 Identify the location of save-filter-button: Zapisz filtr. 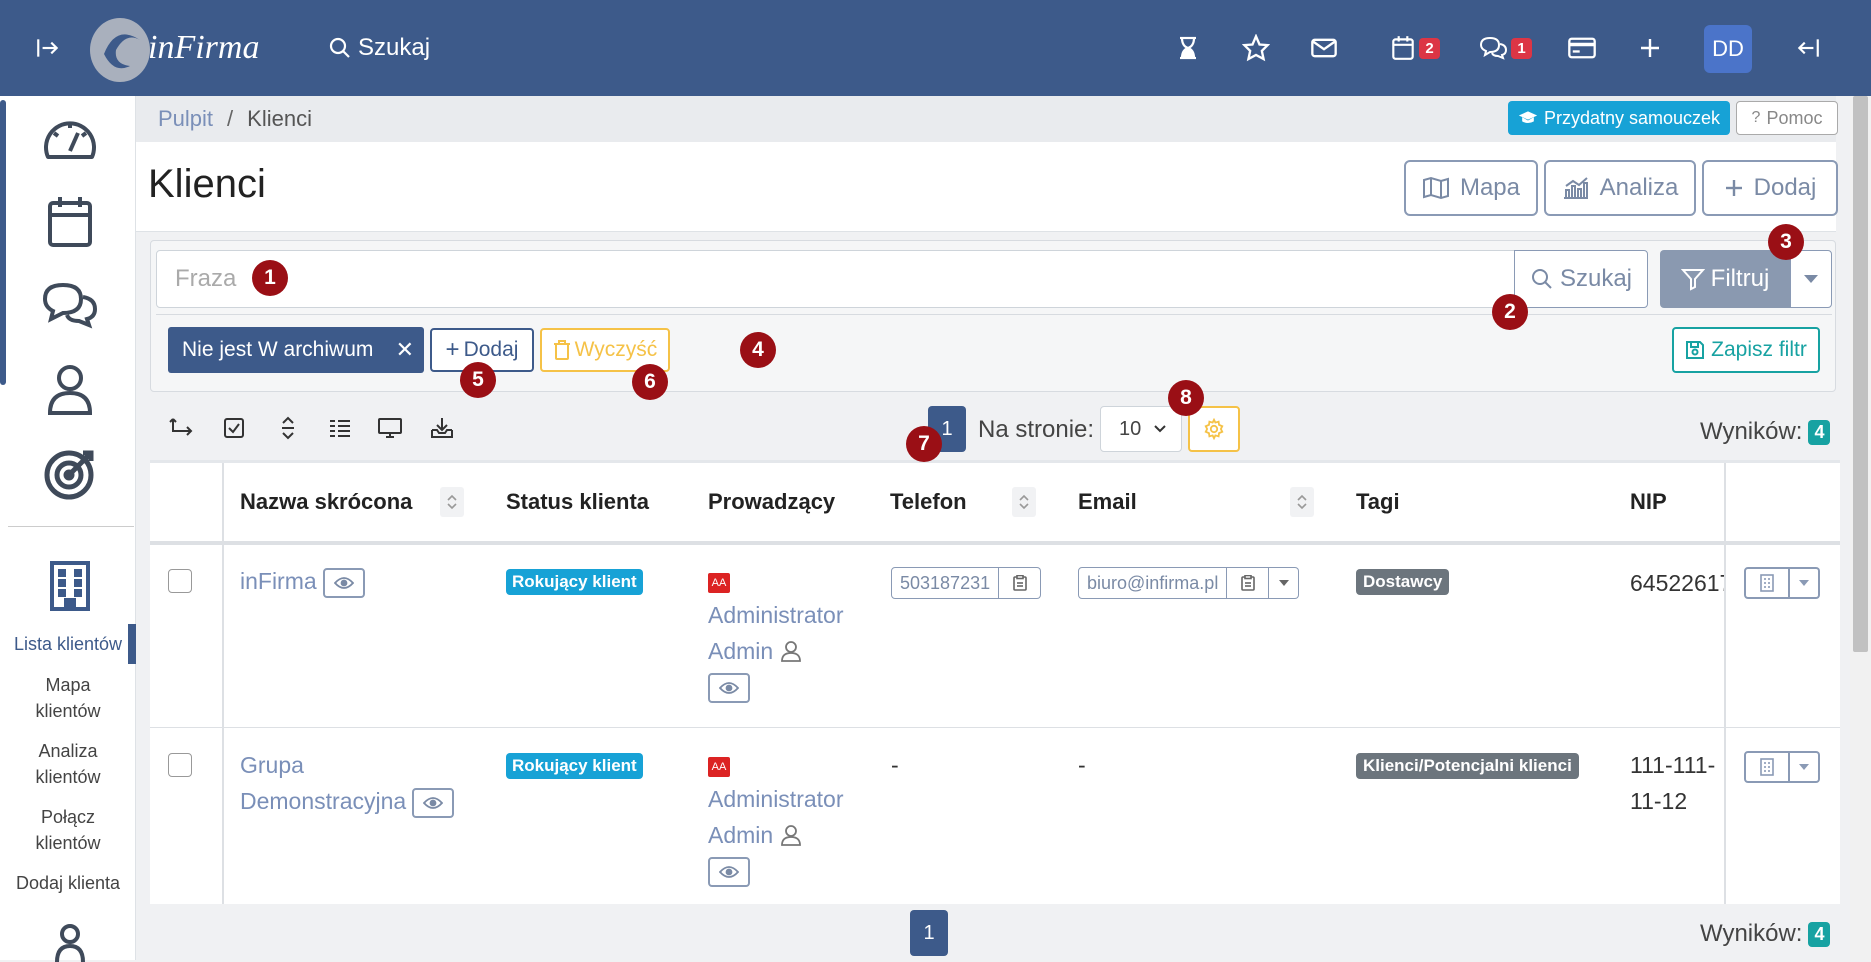
(1746, 350).